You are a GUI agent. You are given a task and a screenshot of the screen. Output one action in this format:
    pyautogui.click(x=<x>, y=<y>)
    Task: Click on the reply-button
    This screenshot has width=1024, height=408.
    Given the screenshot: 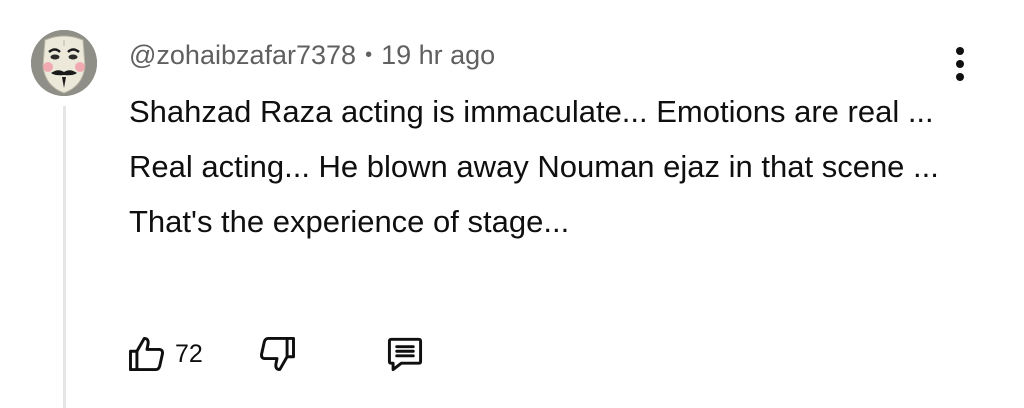 What is the action you would take?
    pyautogui.click(x=405, y=354)
    